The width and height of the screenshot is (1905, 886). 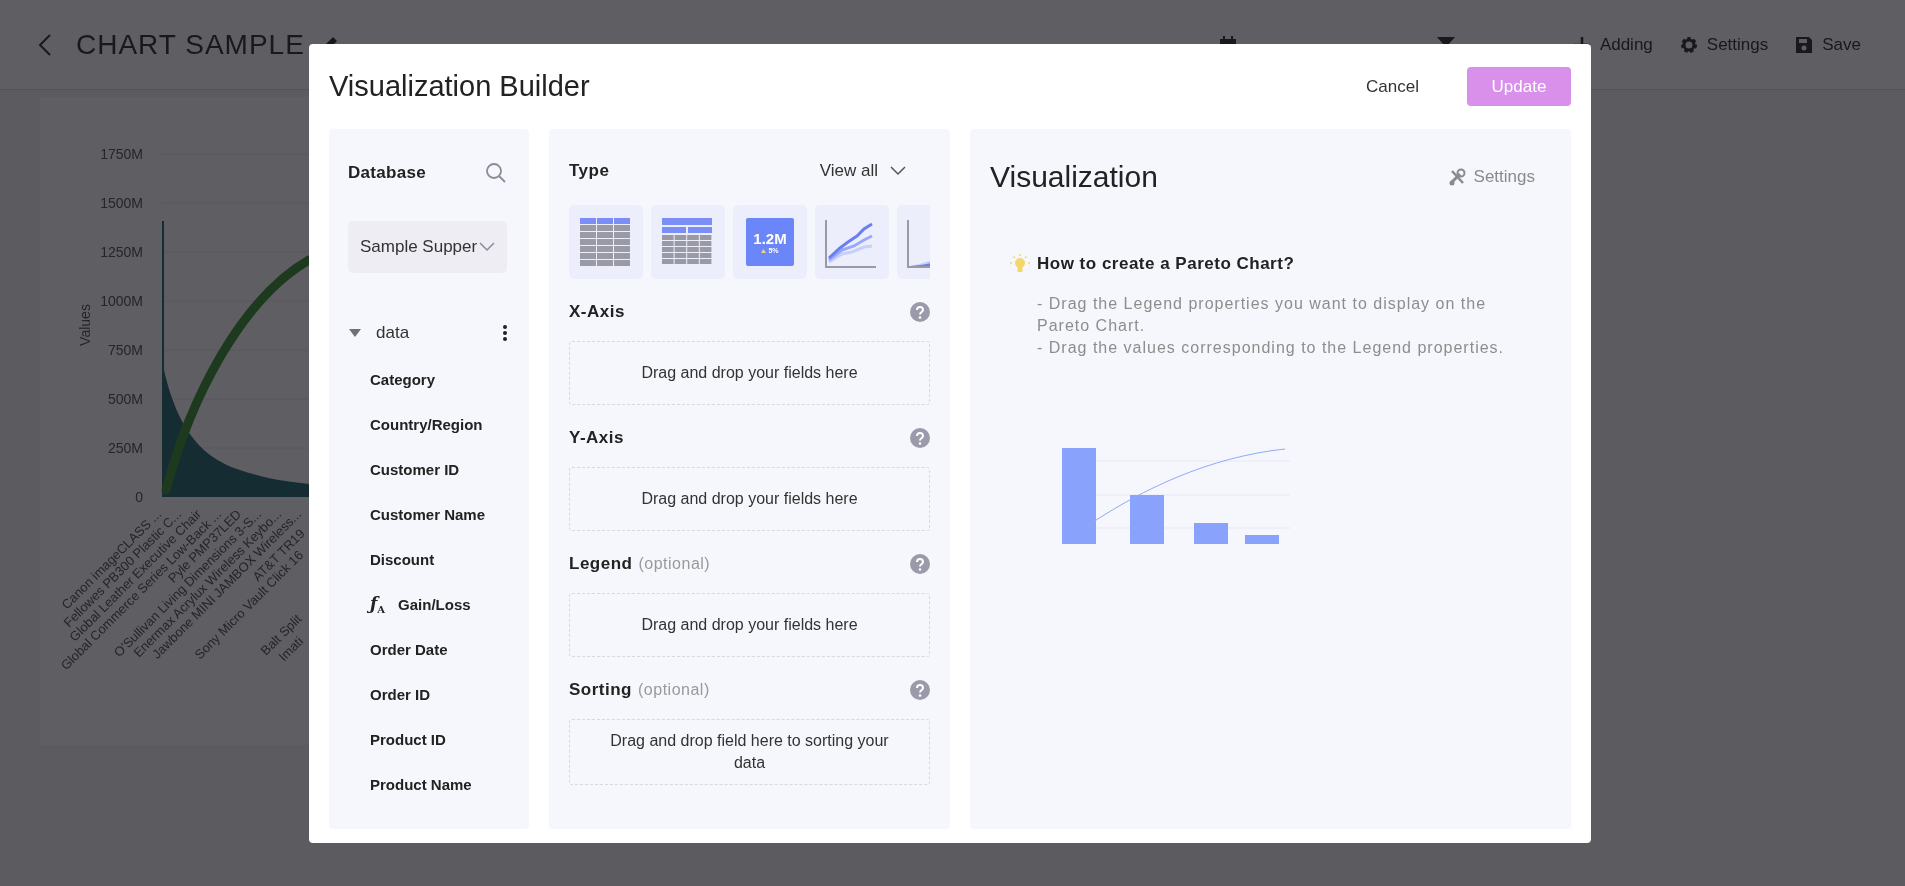 What do you see at coordinates (1688, 44) in the screenshot?
I see `settings-icon` at bounding box center [1688, 44].